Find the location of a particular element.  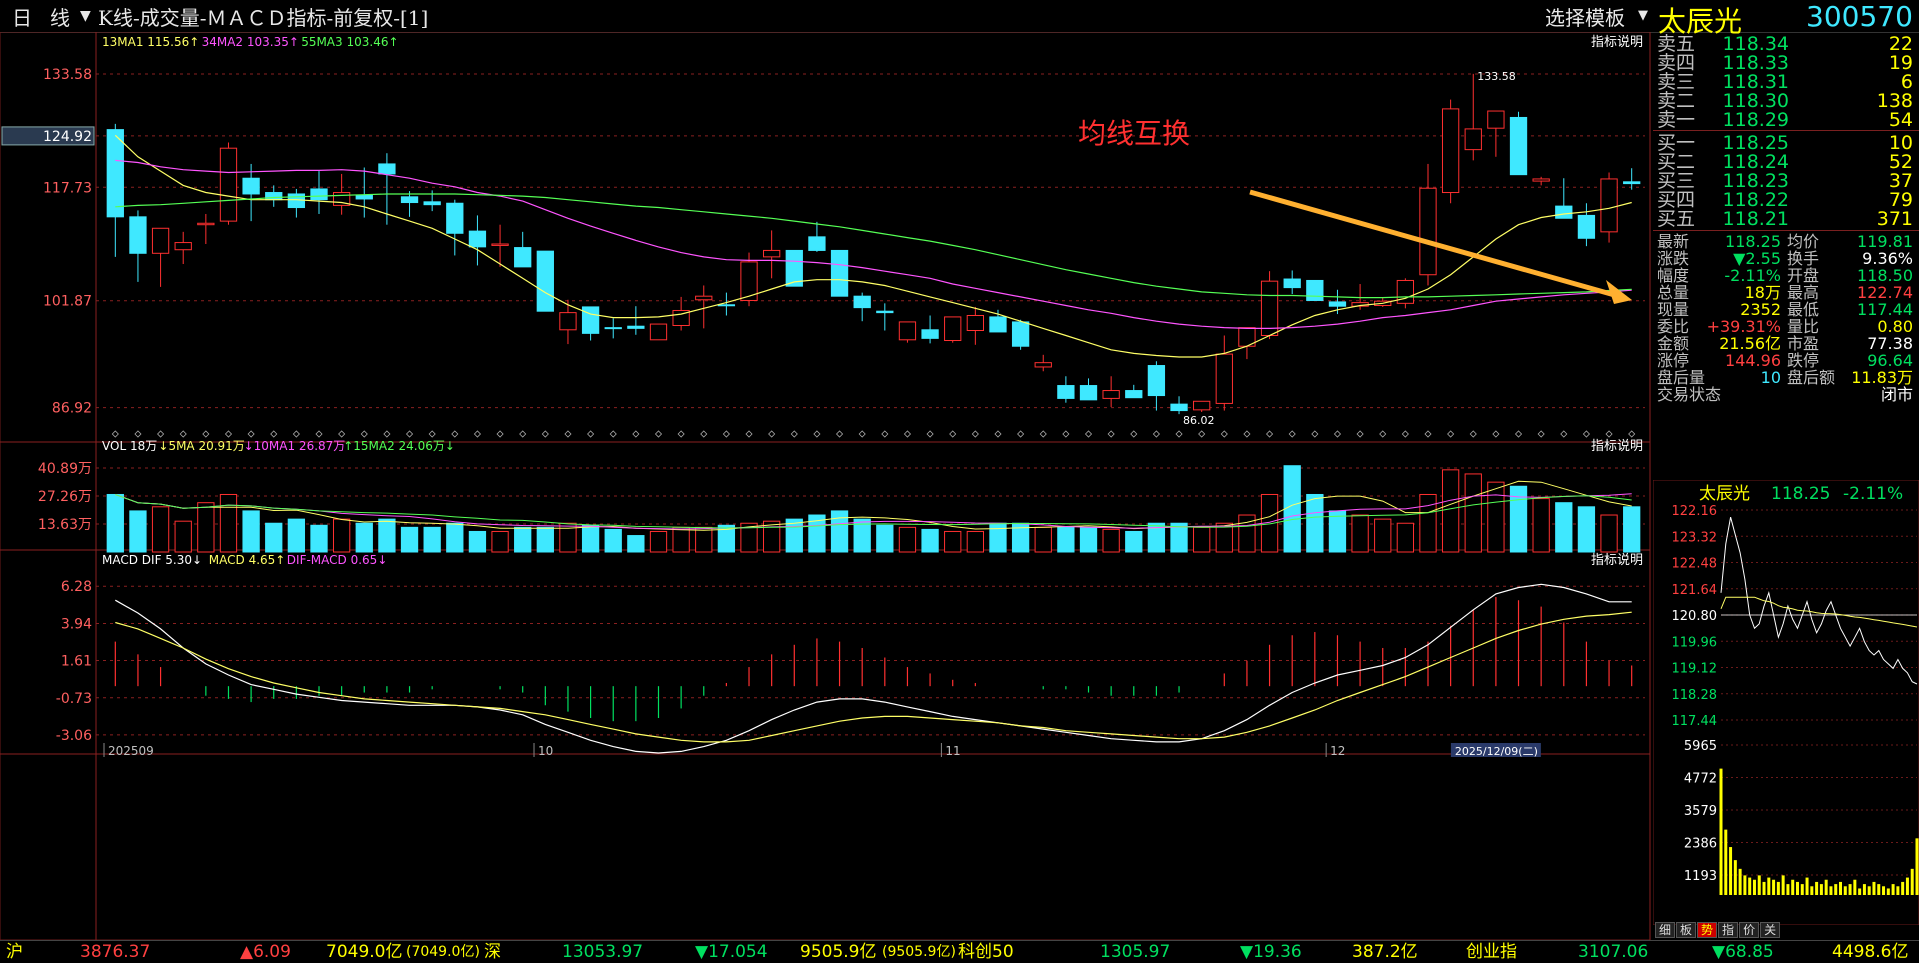

stats-separator is located at coordinates (1786, 230).